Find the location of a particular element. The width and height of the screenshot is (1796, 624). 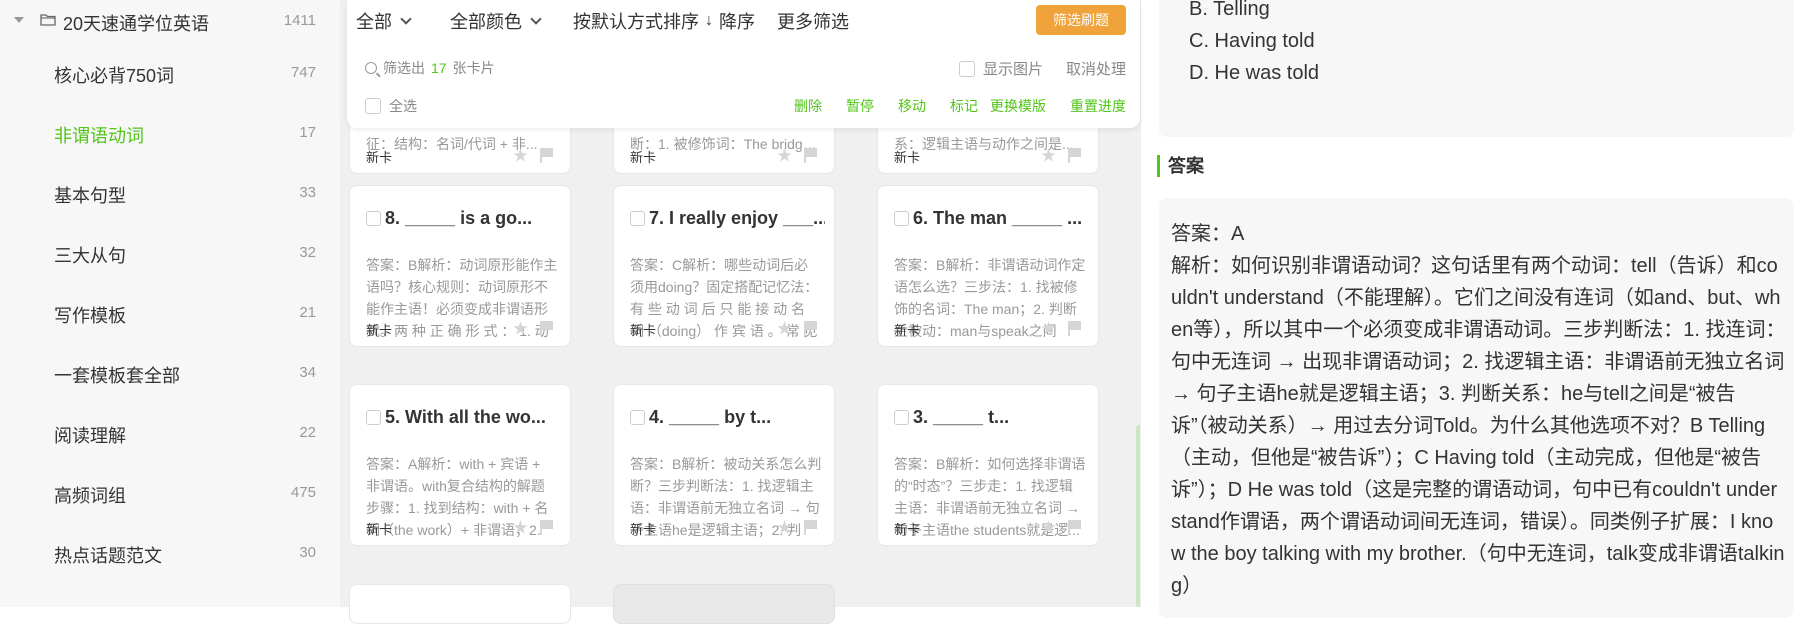

deck-root-item: 20天速通学位英语 1411 is located at coordinates (170, 21).